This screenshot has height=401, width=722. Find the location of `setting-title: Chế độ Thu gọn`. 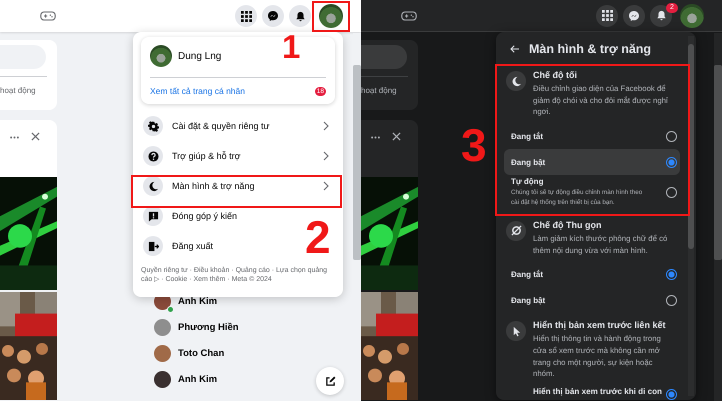

setting-title: Chế độ Thu gọn is located at coordinates (567, 225).